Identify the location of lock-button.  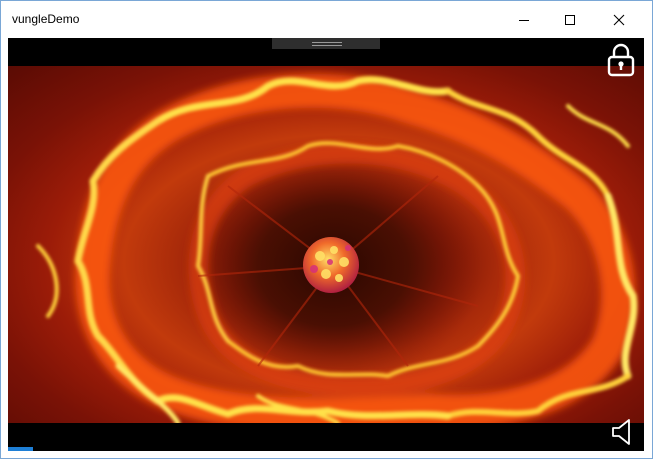
(621, 60).